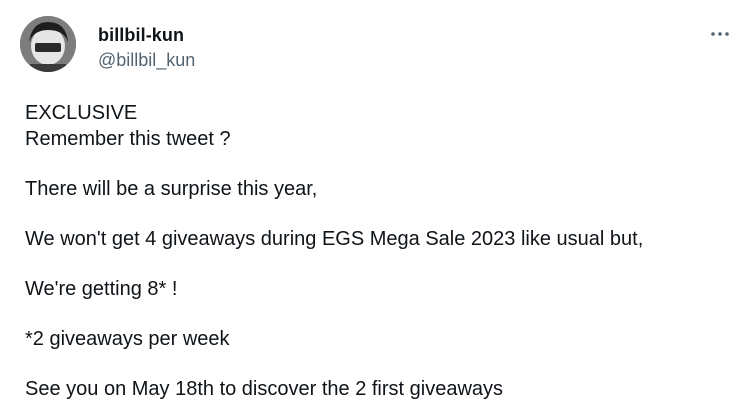 The image size is (750, 419). Describe the element at coordinates (128, 139) in the screenshot. I see `tweet-line: Remember this tweet ?` at that location.